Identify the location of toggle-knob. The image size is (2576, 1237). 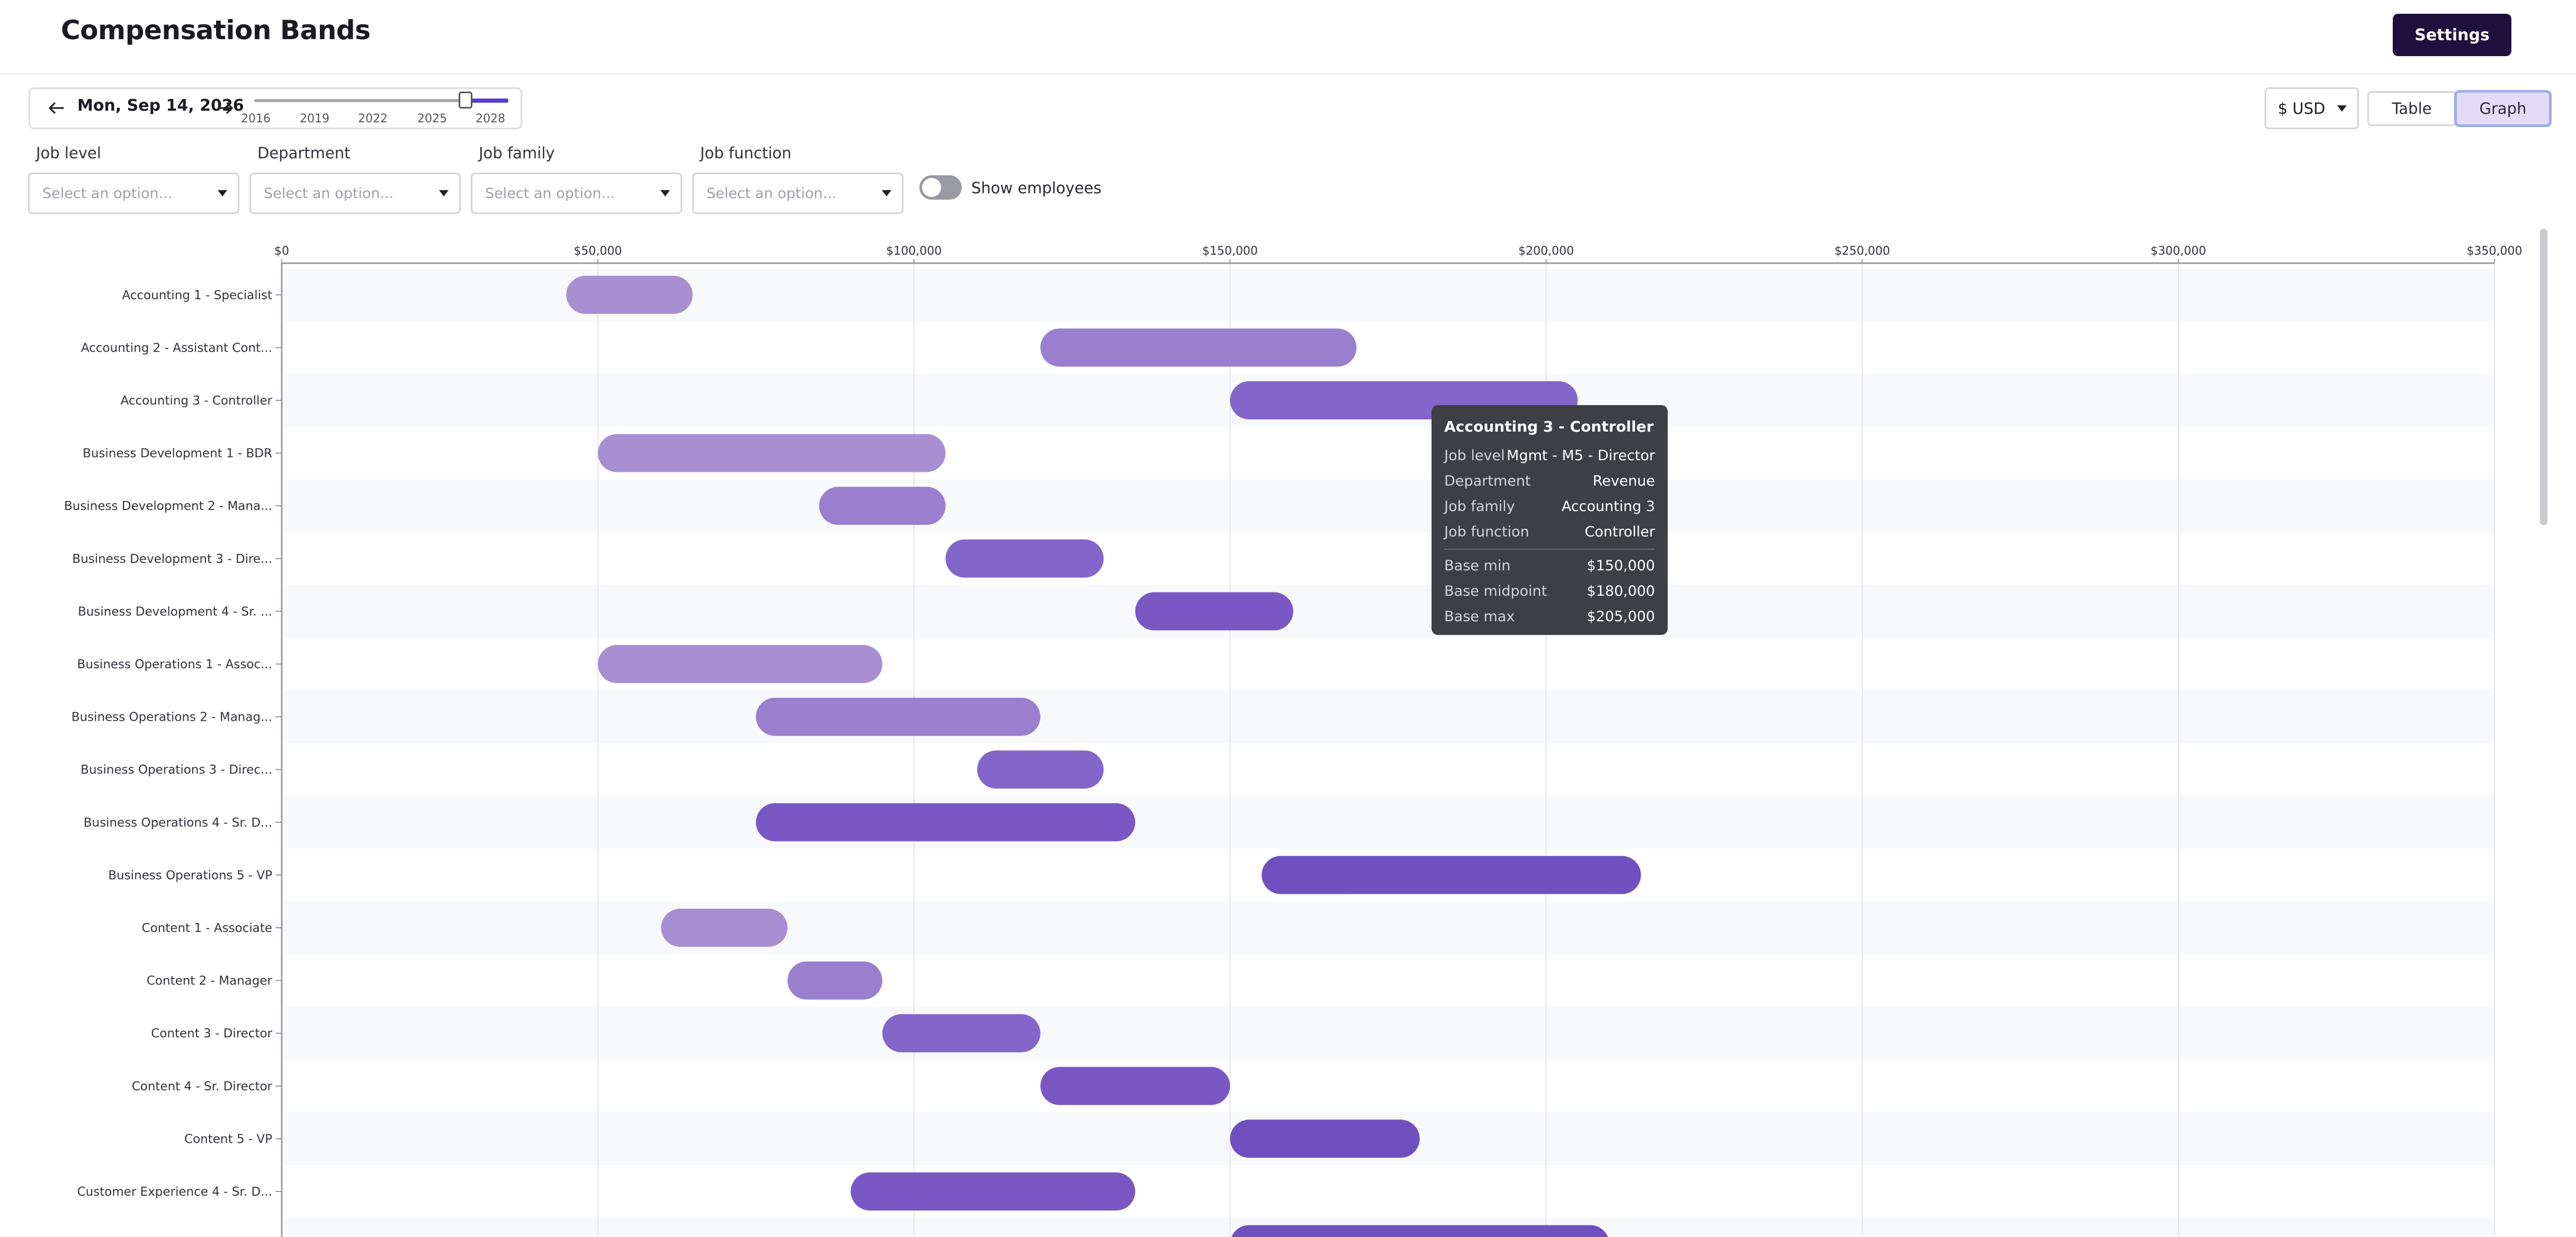
(931, 187).